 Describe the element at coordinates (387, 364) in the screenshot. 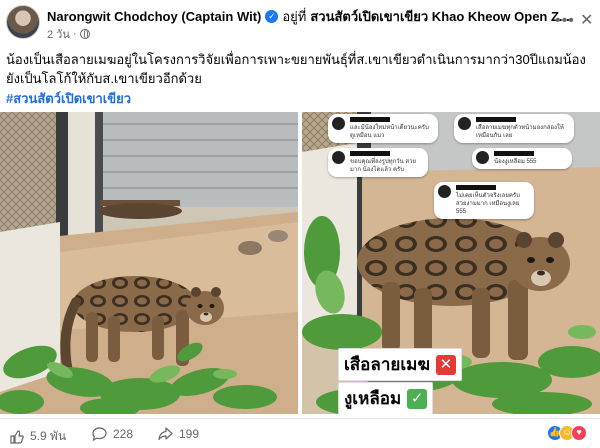

I see `caption-wrong-text: เสือลายเมฆ` at that location.